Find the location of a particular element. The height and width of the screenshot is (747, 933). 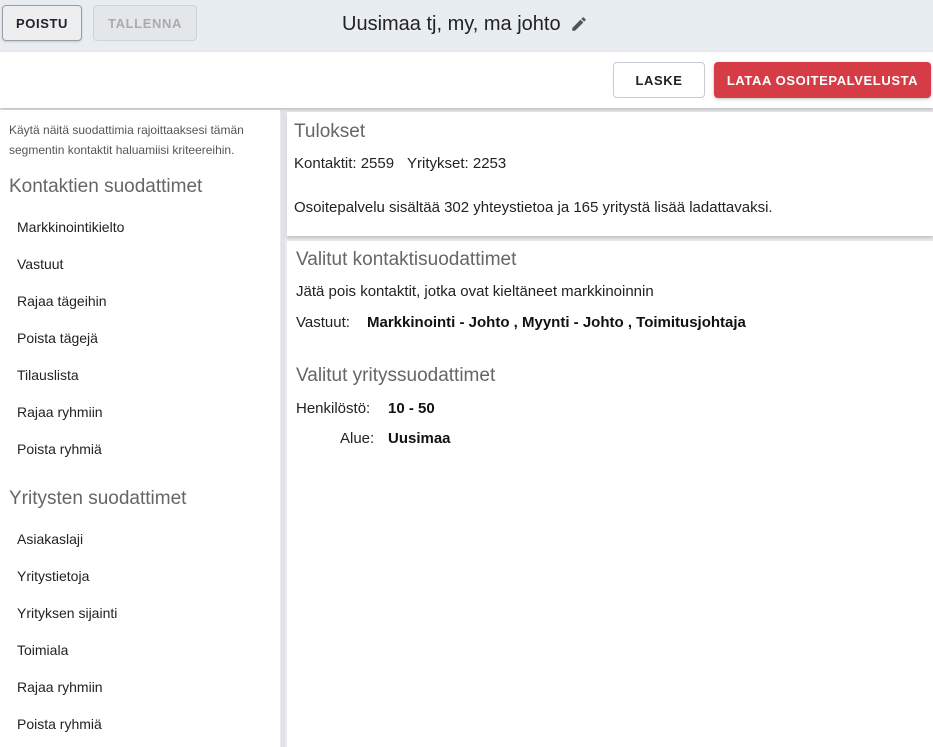

tallenna-button: TALLENNA is located at coordinates (145, 23).